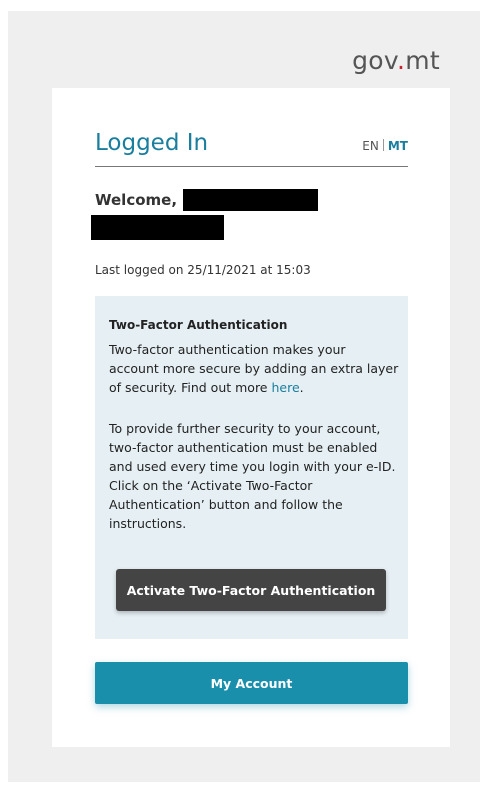 Image resolution: width=488 pixels, height=790 pixels. I want to click on gov-mt-logo: gov.mt, so click(396, 60).